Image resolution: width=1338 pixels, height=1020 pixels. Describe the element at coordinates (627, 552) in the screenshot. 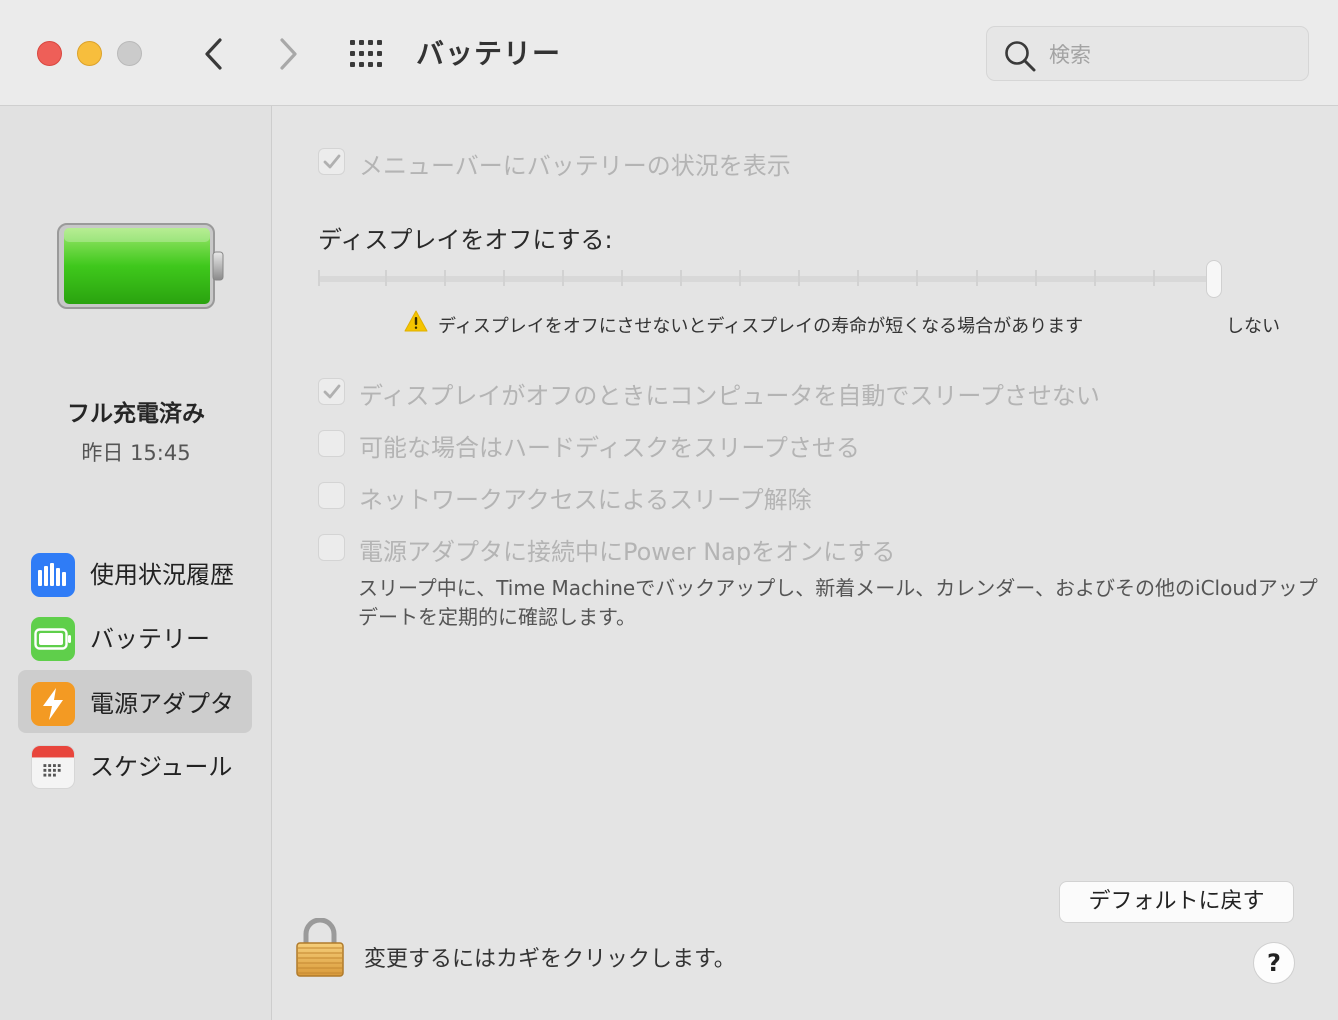

I see `power-nap-label: 電源アダプタに接続中にPower Napをオンにする` at that location.